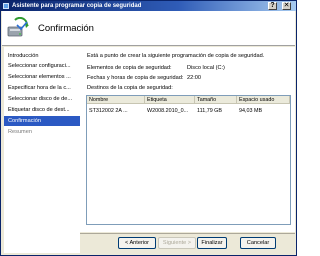 This screenshot has width=320, height=256. What do you see at coordinates (137, 243) in the screenshot?
I see `back-button: < Anterior` at bounding box center [137, 243].